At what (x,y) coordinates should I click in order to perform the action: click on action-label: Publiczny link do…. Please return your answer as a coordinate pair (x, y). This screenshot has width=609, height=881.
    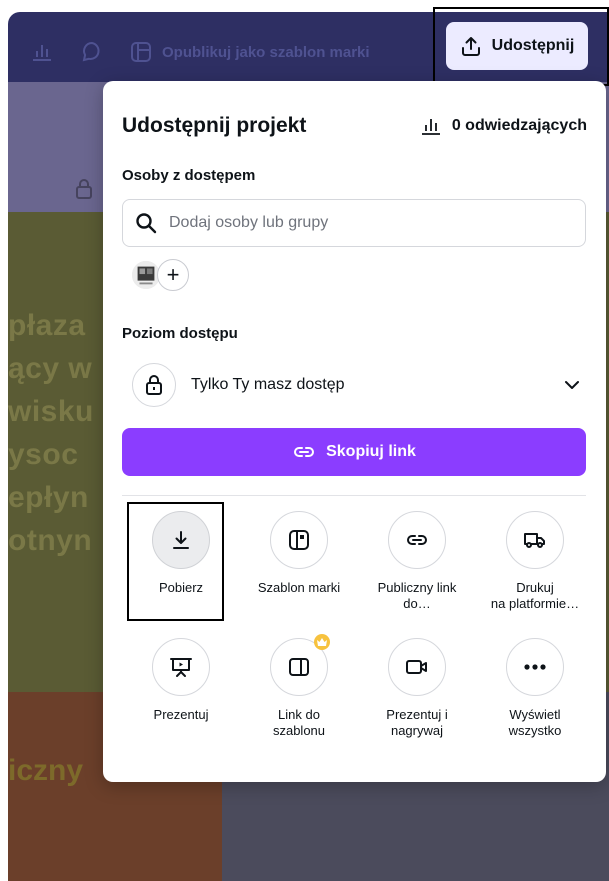
    Looking at the image, I should click on (417, 596).